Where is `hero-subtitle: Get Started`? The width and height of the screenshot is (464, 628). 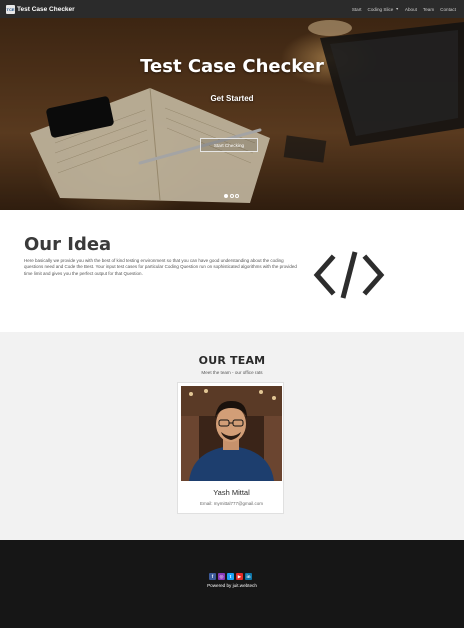 hero-subtitle: Get Started is located at coordinates (232, 98).